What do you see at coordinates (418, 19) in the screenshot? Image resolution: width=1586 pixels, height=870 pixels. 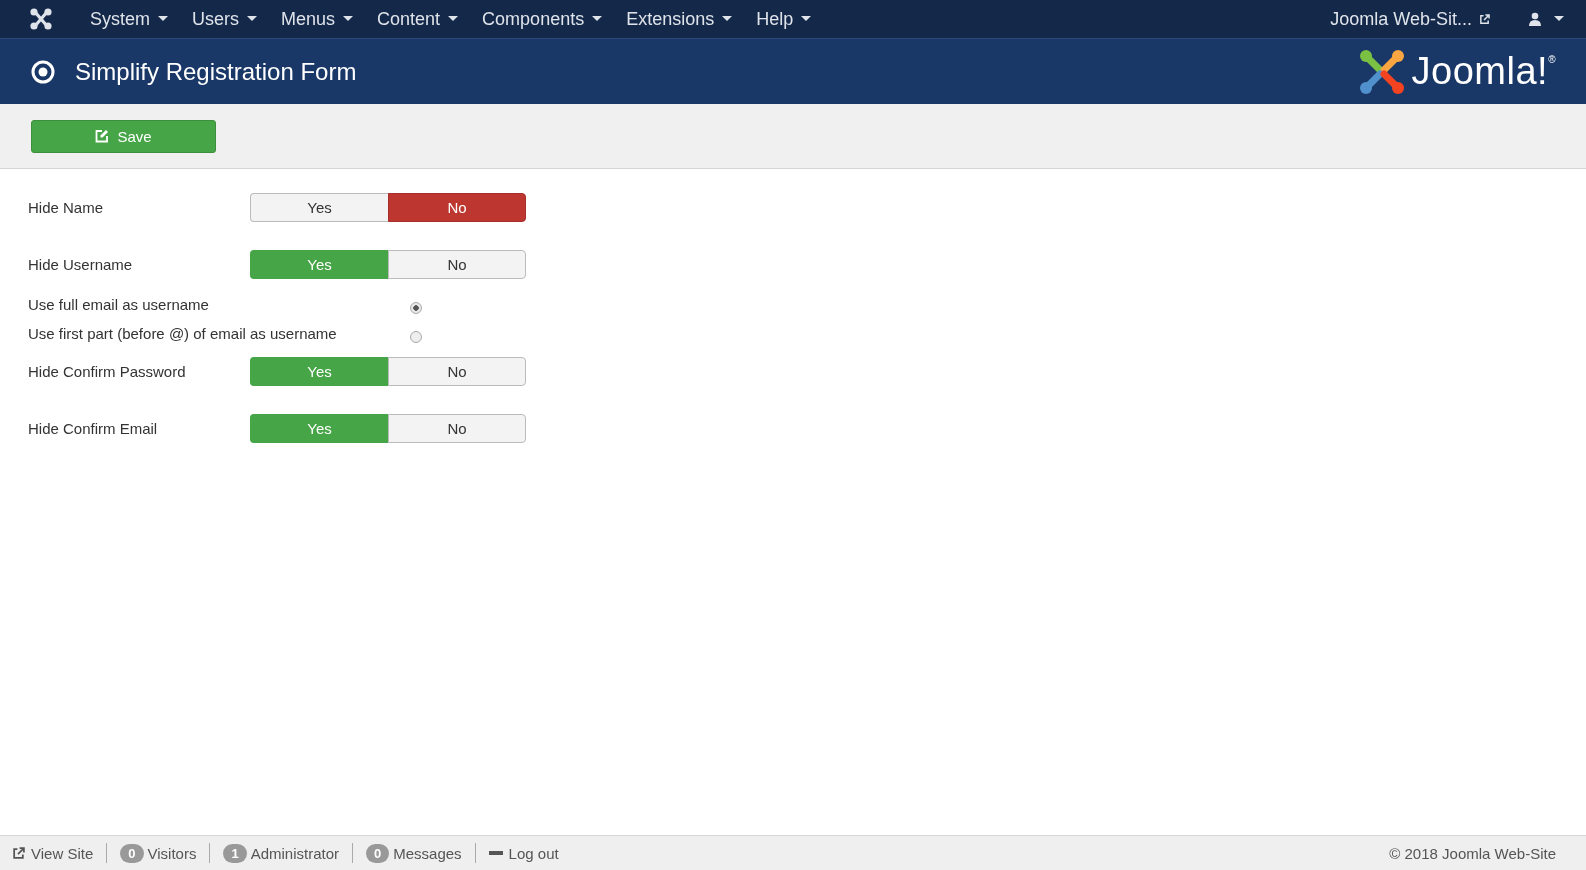 I see `menu-item: Content` at bounding box center [418, 19].